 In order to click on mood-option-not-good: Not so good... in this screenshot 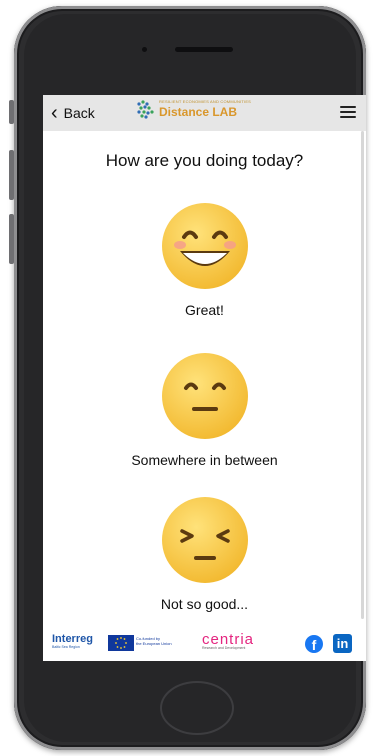, I will do `click(204, 553)`.